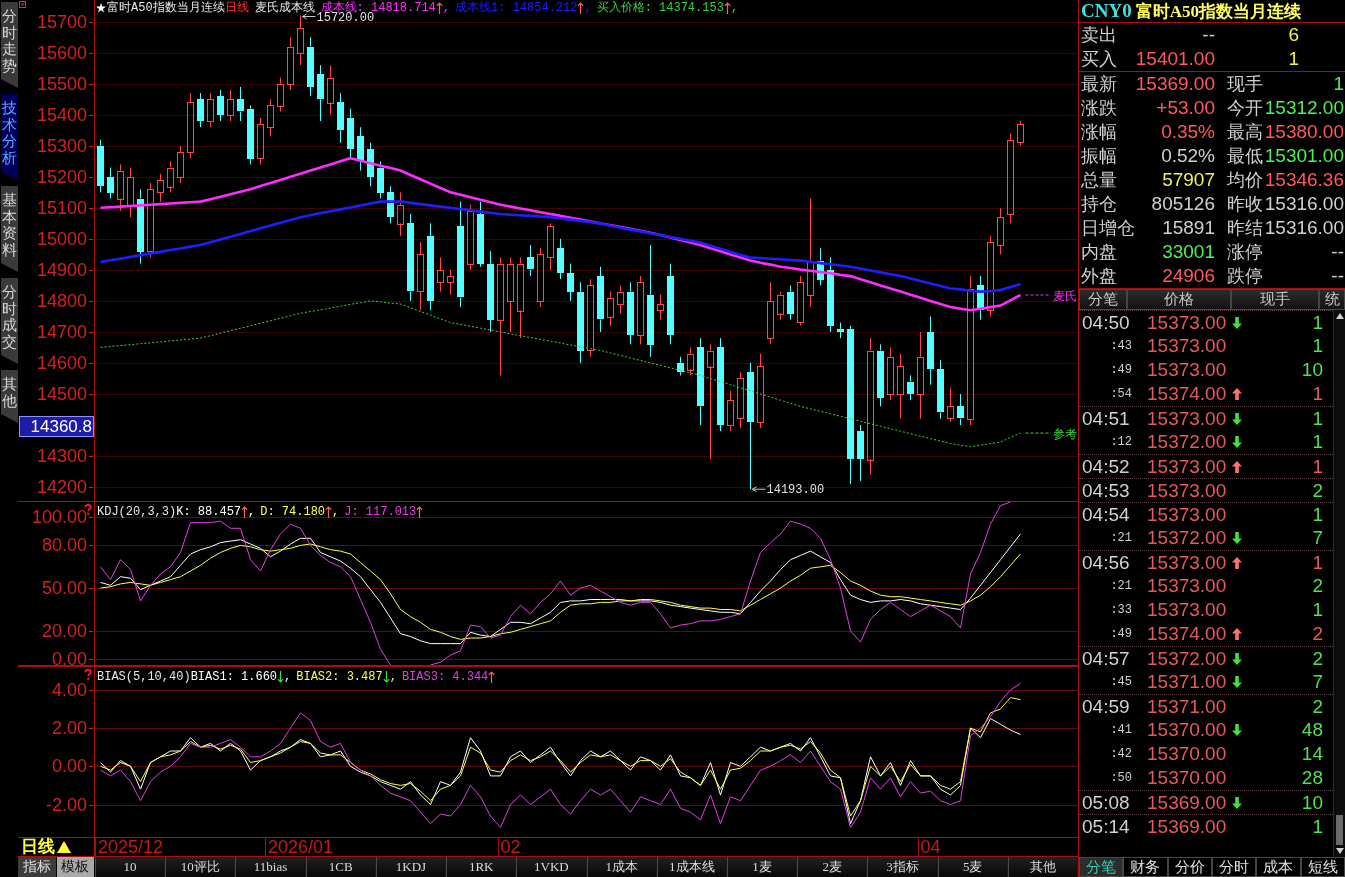  I want to click on template-button: 11bias, so click(270, 867).